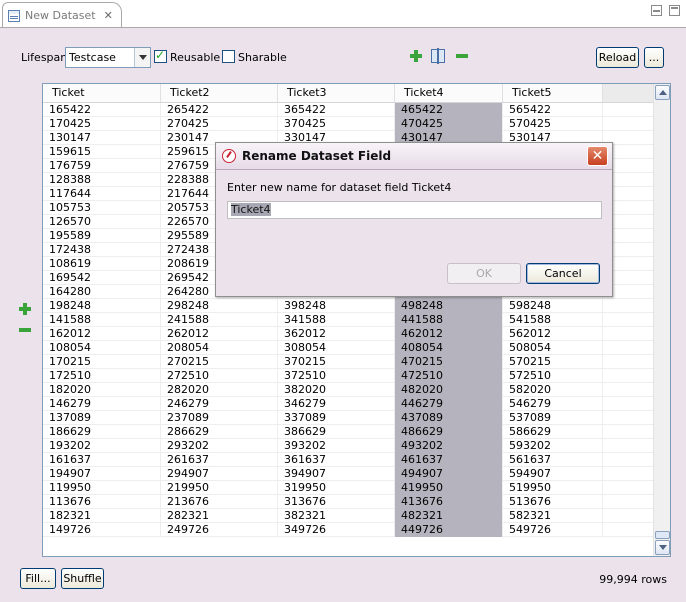 The width and height of the screenshot is (686, 602). What do you see at coordinates (219, 446) in the screenshot?
I see `table-cell: 293202` at bounding box center [219, 446].